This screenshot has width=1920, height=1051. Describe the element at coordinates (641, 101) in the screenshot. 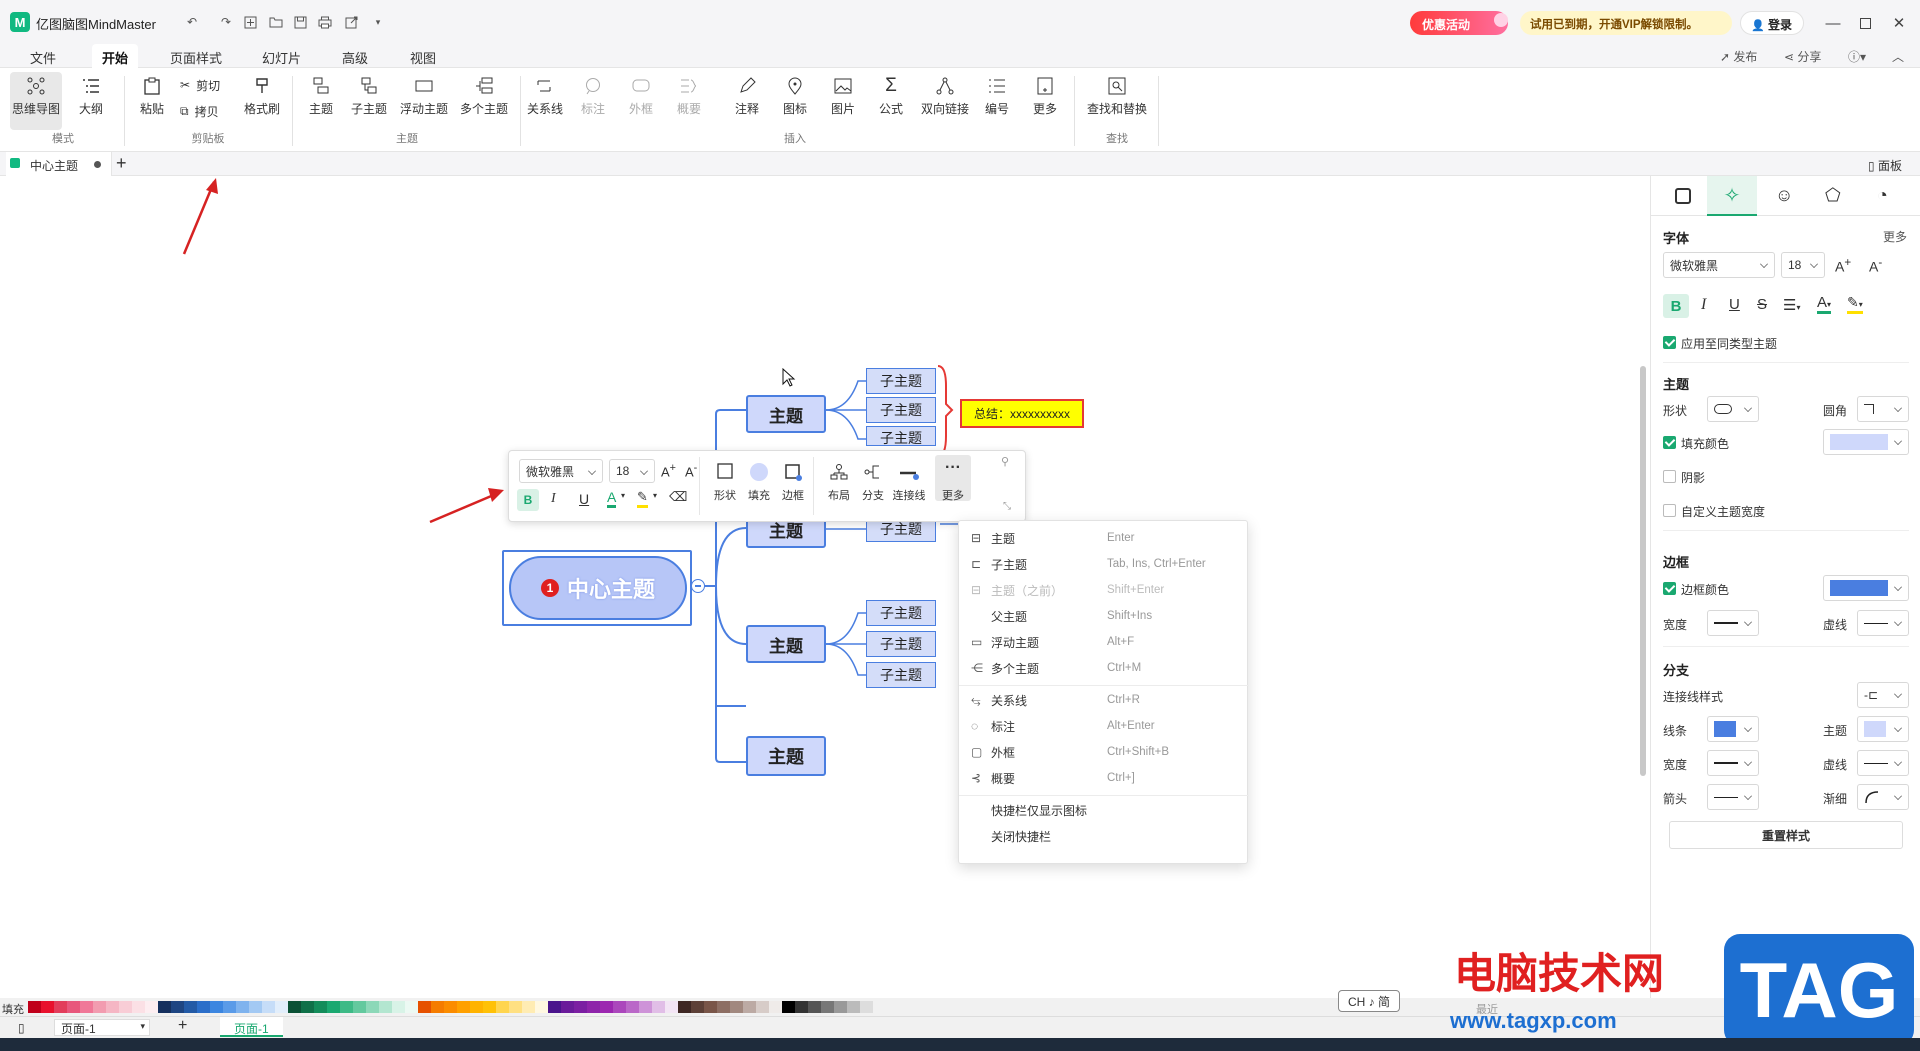

I see `boundary-button: 外框` at that location.